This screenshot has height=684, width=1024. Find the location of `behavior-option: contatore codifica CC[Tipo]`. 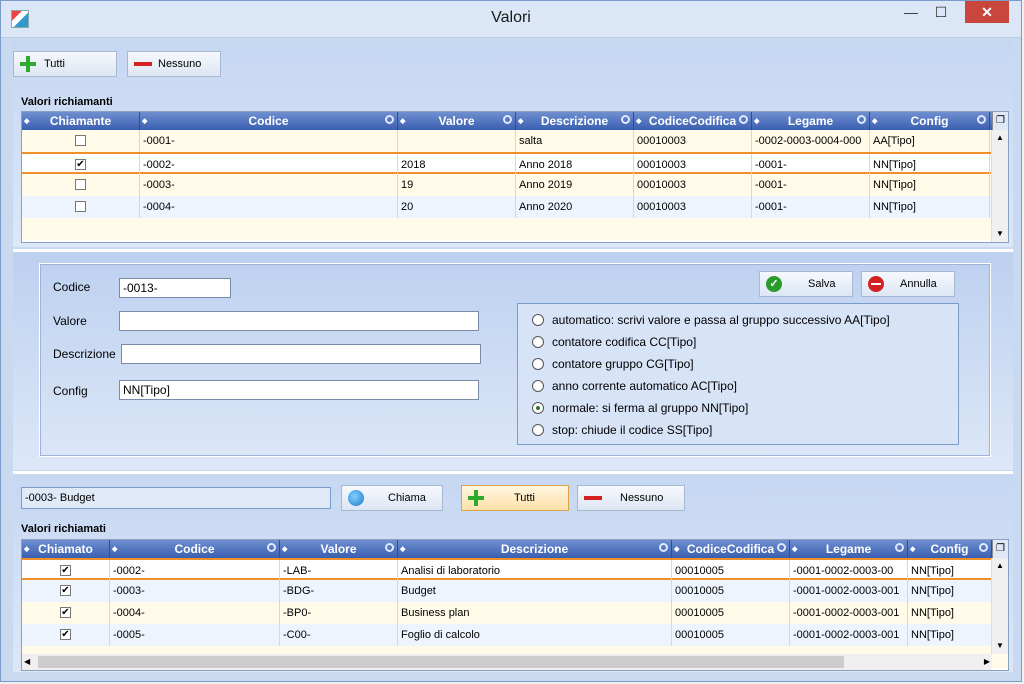

behavior-option: contatore codifica CC[Tipo] is located at coordinates (614, 342).